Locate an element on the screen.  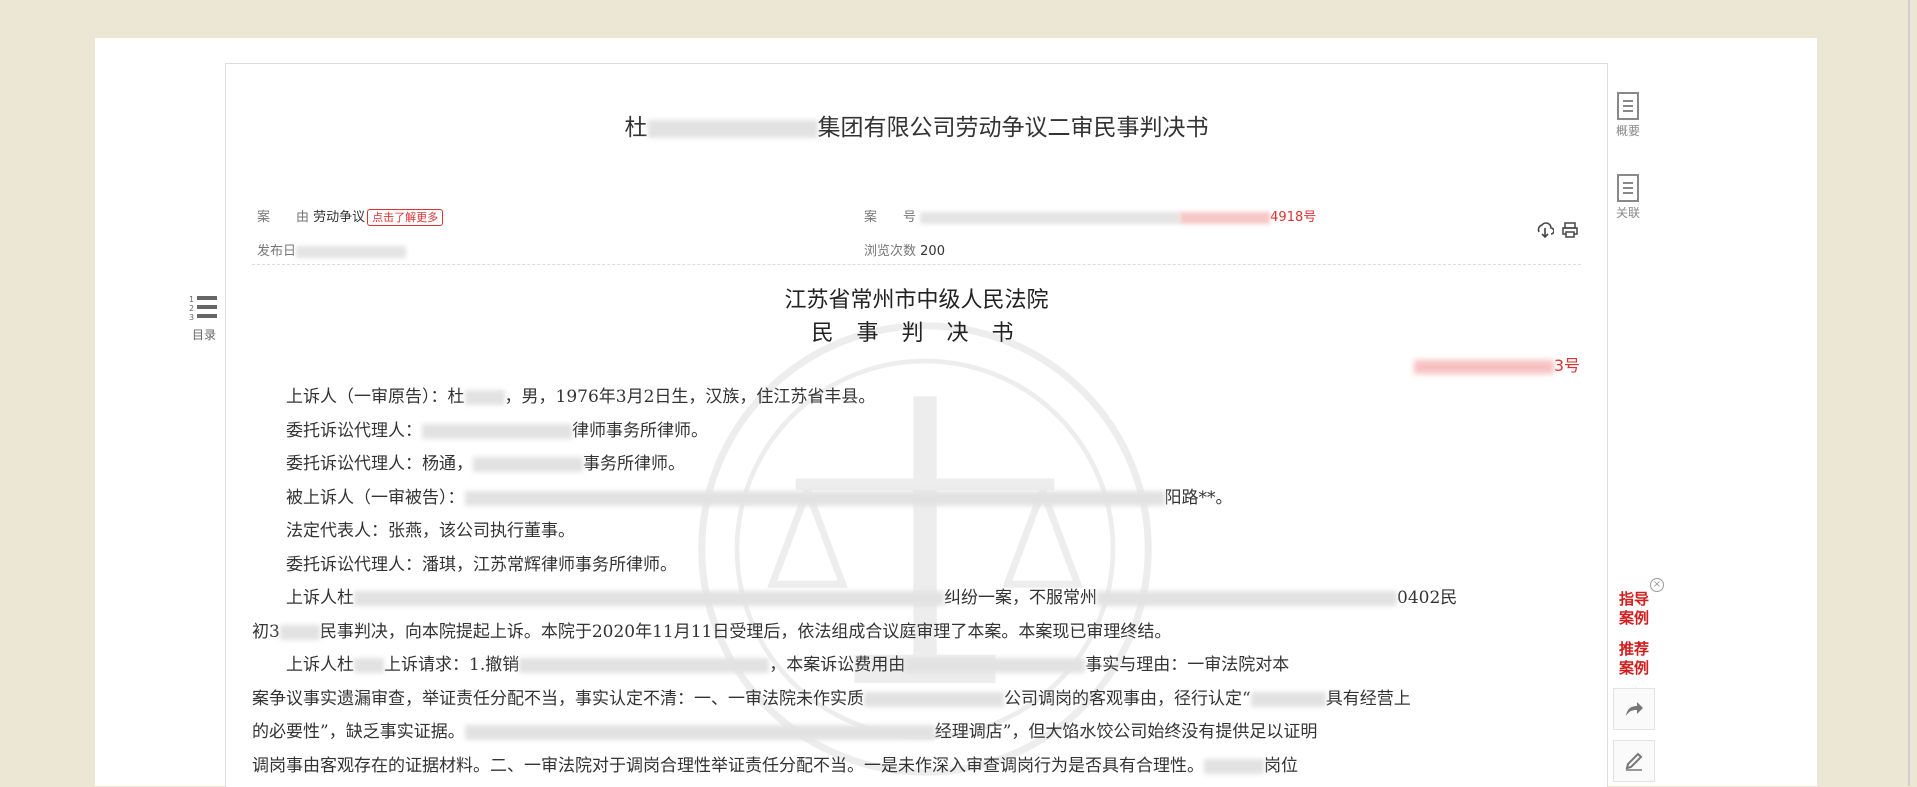
view-count: 浏览次数 200 is located at coordinates (904, 251).